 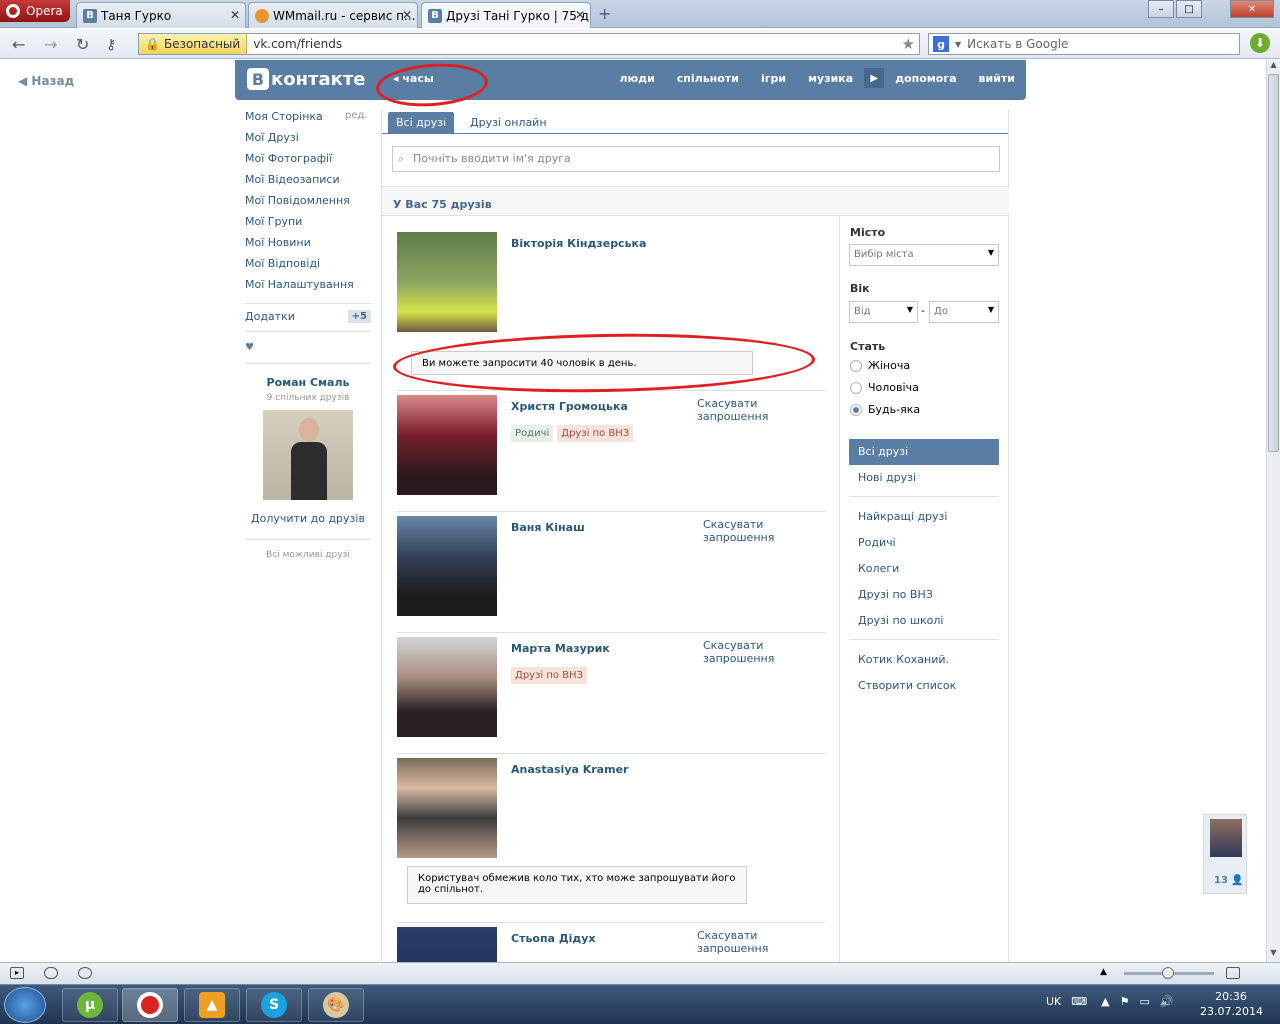 What do you see at coordinates (306, 79) in the screenshot?
I see `vk-logo: Bконтакте` at bounding box center [306, 79].